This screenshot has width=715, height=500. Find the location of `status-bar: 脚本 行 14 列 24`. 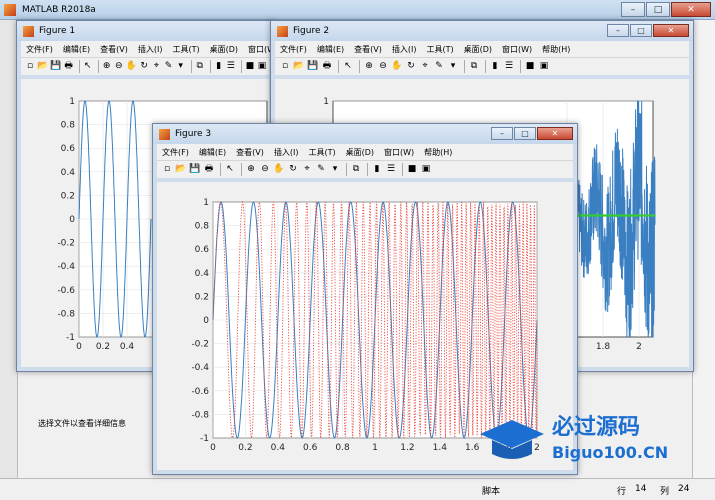

status-bar: 脚本 行 14 列 24 is located at coordinates (357, 489).